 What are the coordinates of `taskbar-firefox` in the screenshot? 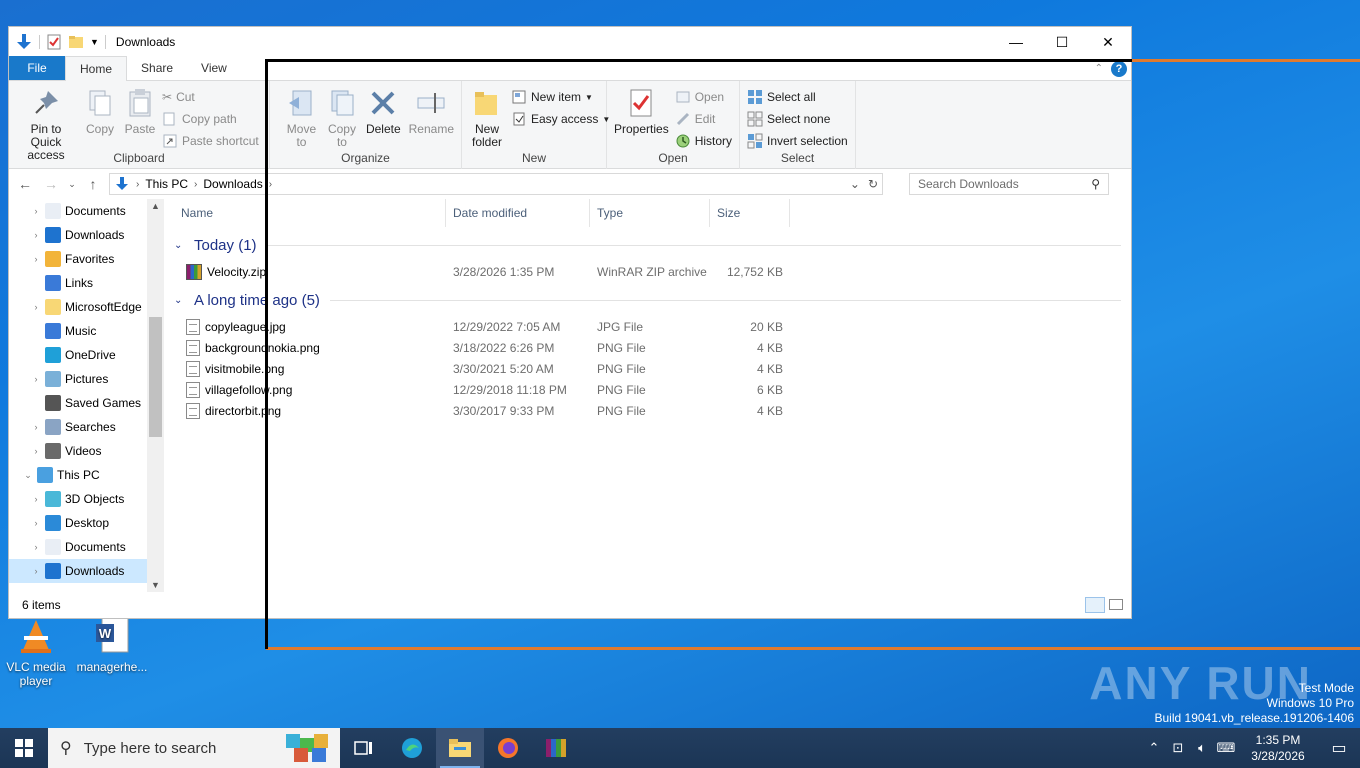 It's located at (508, 748).